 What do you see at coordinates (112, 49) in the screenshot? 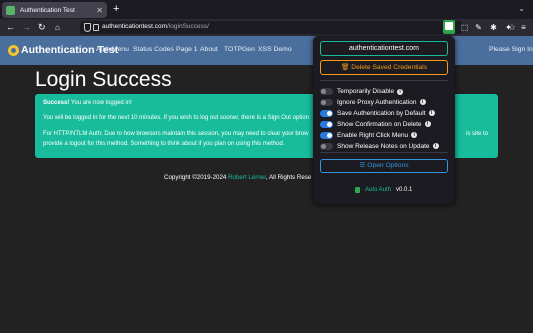
I see `nav-link-auth-menu: Auth Menu` at bounding box center [112, 49].